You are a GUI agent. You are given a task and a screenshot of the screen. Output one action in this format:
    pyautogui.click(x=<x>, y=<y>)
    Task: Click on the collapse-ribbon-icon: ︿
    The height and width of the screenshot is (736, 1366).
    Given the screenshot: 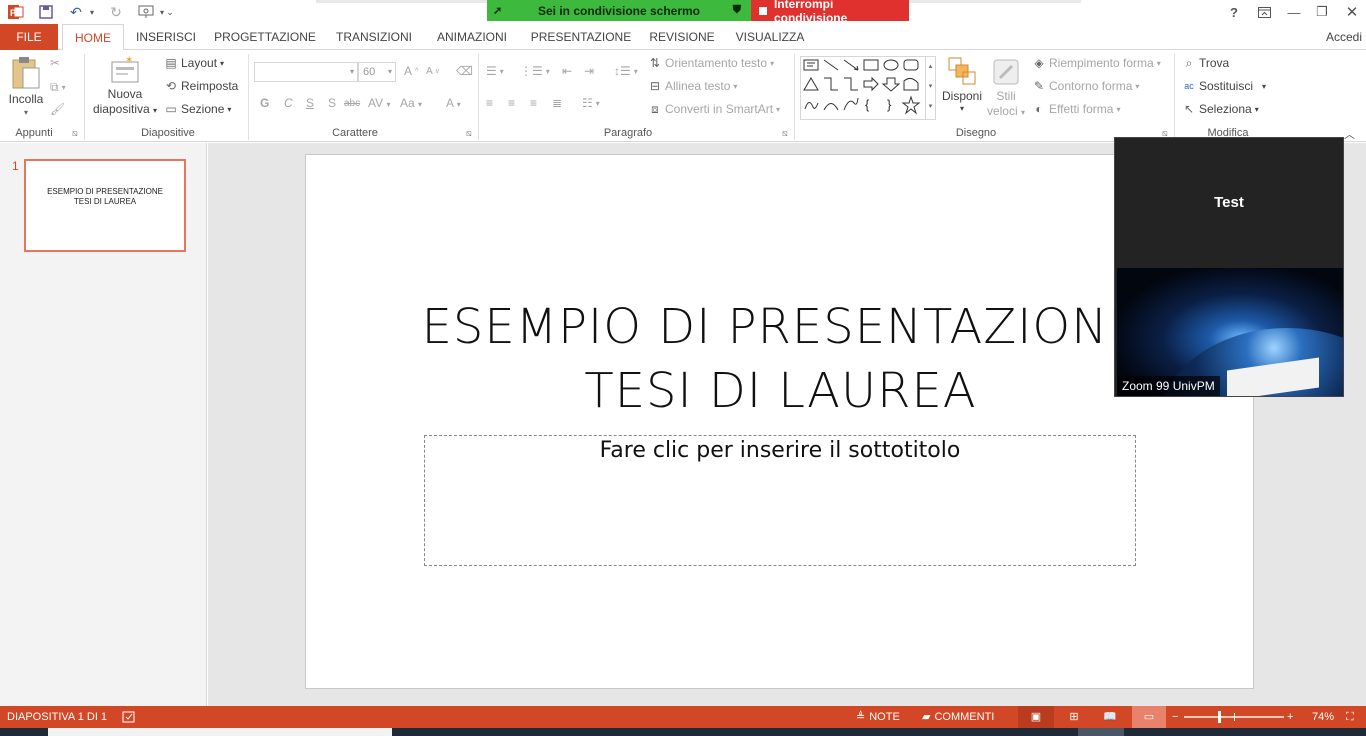 What is the action you would take?
    pyautogui.click(x=1349, y=134)
    